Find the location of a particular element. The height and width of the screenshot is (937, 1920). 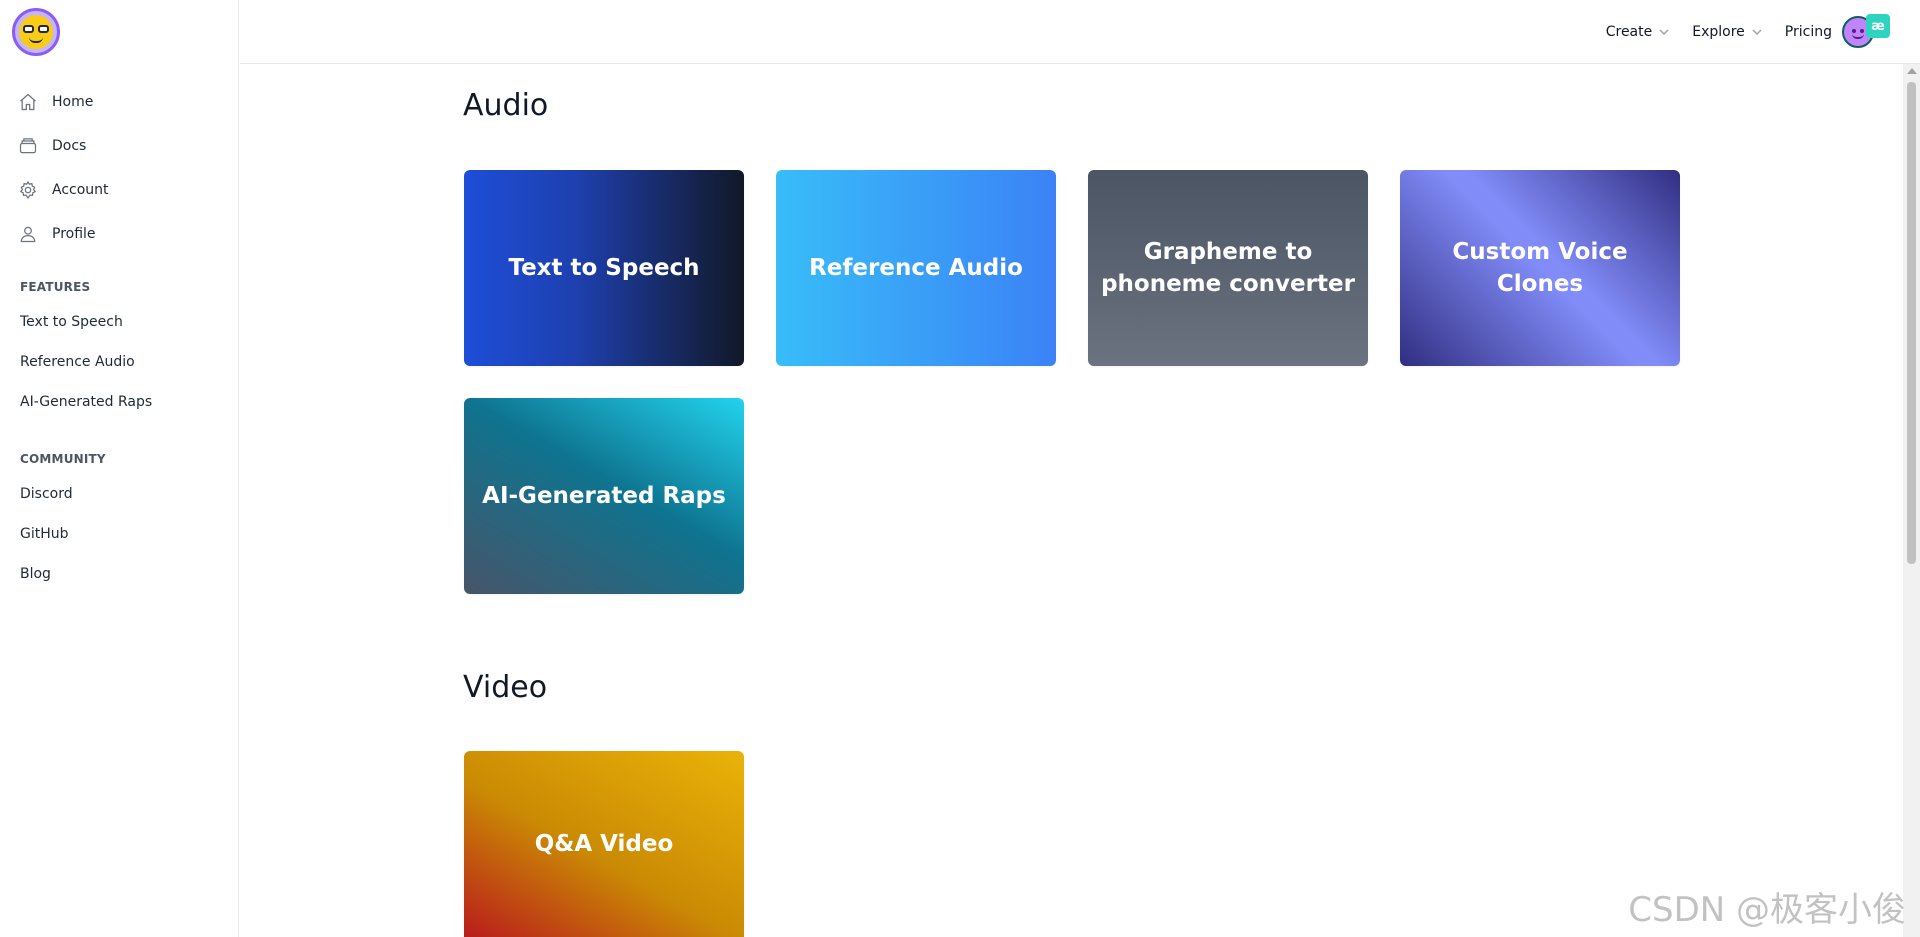

watermark: CSDN @极客小俊 is located at coordinates (1767, 910).